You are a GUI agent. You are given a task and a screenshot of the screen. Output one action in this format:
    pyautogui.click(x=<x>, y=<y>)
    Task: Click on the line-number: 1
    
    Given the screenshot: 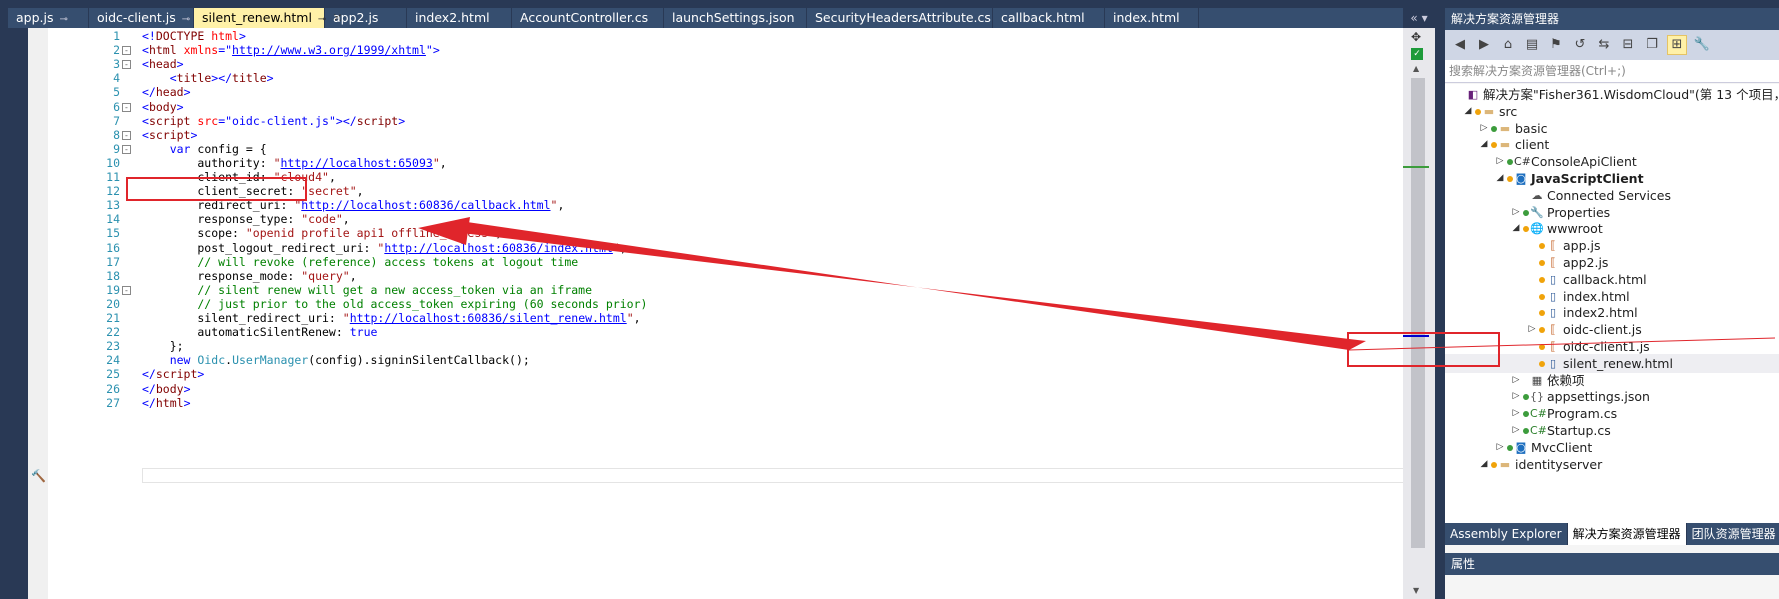 What is the action you would take?
    pyautogui.click(x=116, y=36)
    